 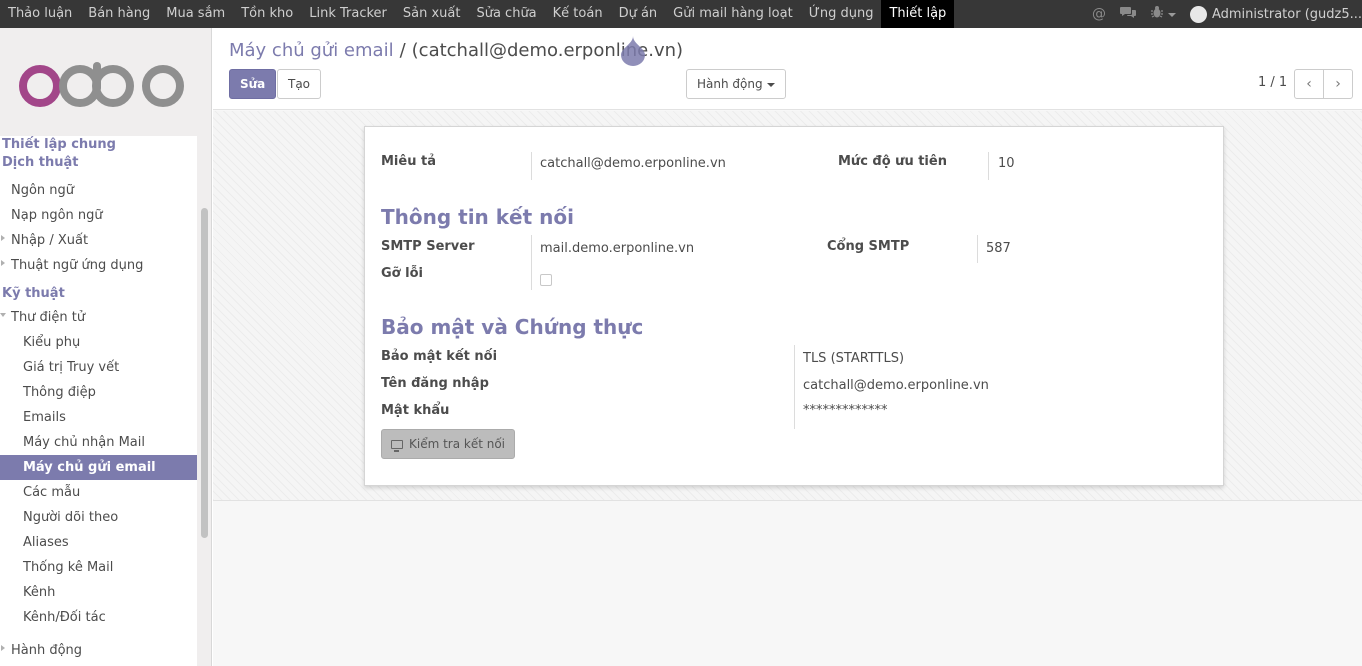 I want to click on section-title-security: Bảo mật và Chứng thực, so click(x=512, y=327).